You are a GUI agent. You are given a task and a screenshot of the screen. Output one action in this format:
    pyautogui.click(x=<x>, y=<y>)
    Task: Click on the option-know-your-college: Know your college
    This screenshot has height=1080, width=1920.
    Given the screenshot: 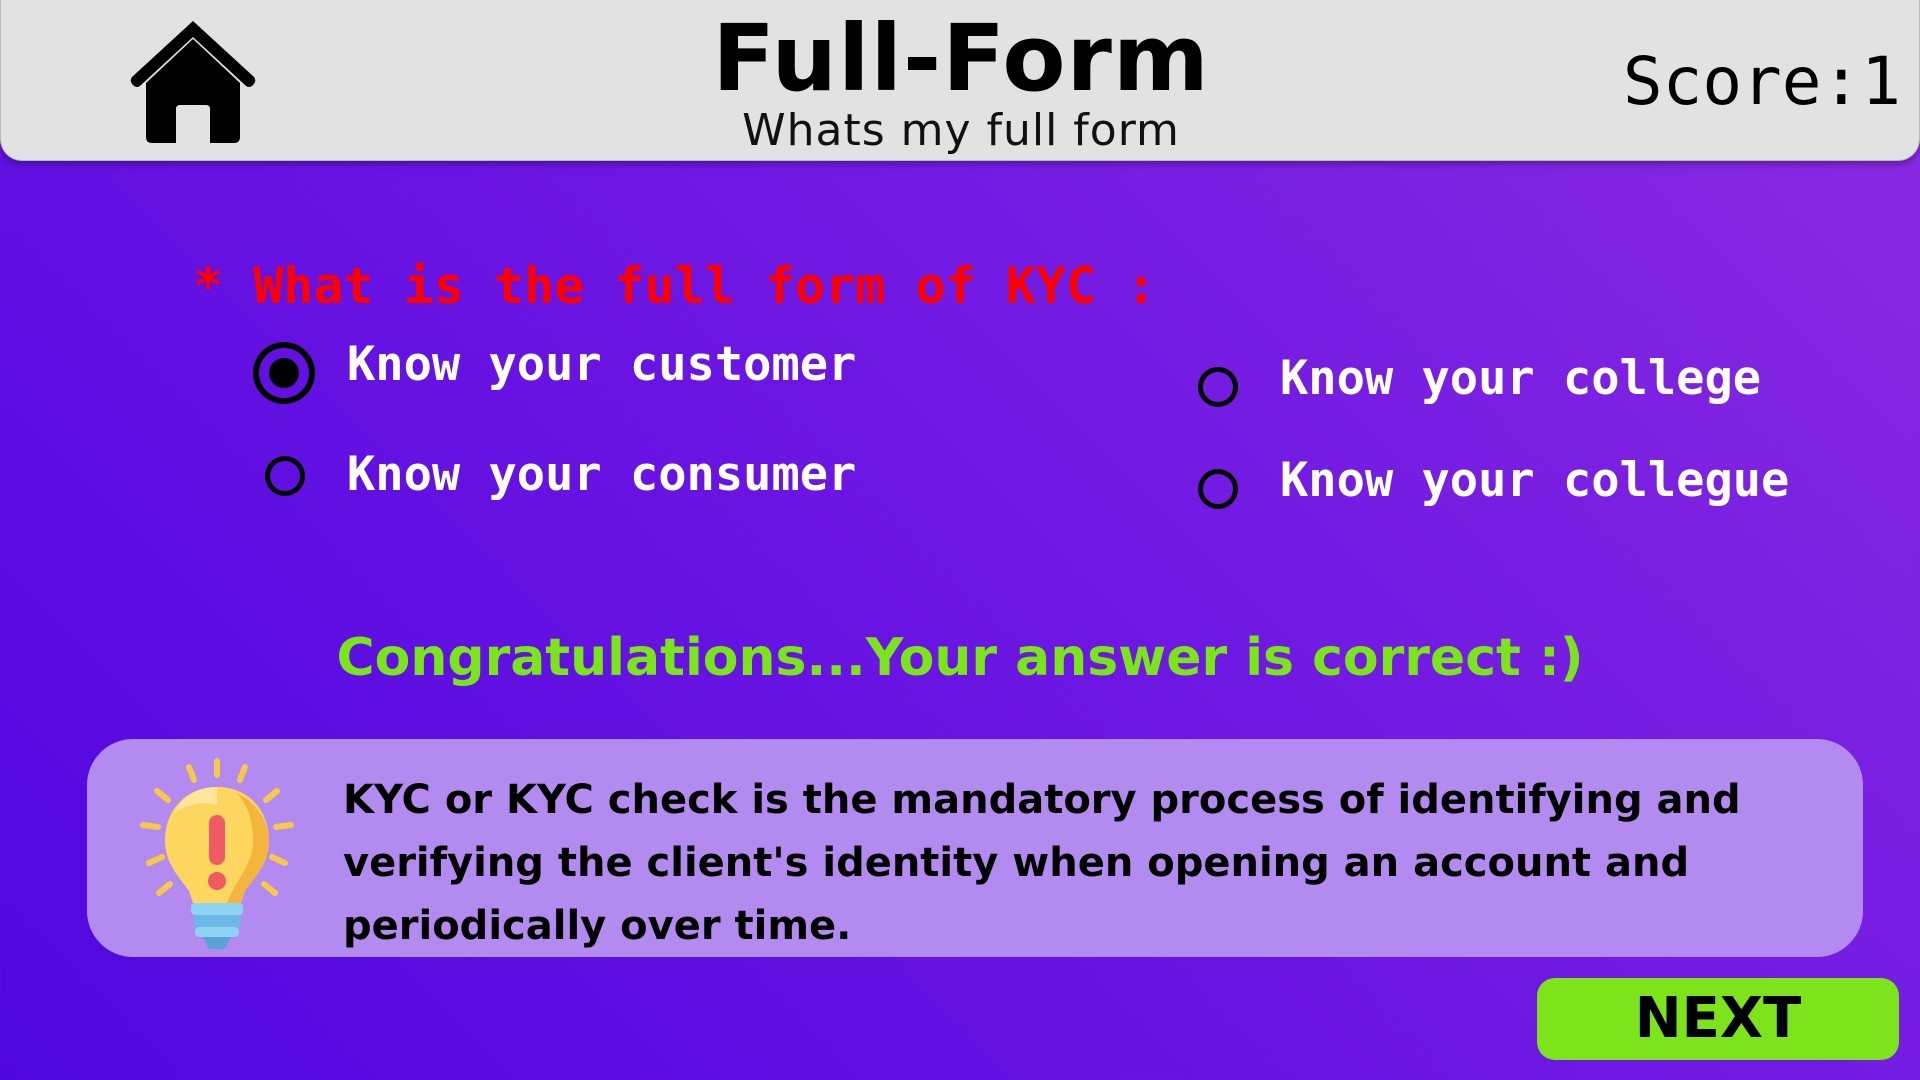 What is the action you would take?
    pyautogui.click(x=1548, y=386)
    